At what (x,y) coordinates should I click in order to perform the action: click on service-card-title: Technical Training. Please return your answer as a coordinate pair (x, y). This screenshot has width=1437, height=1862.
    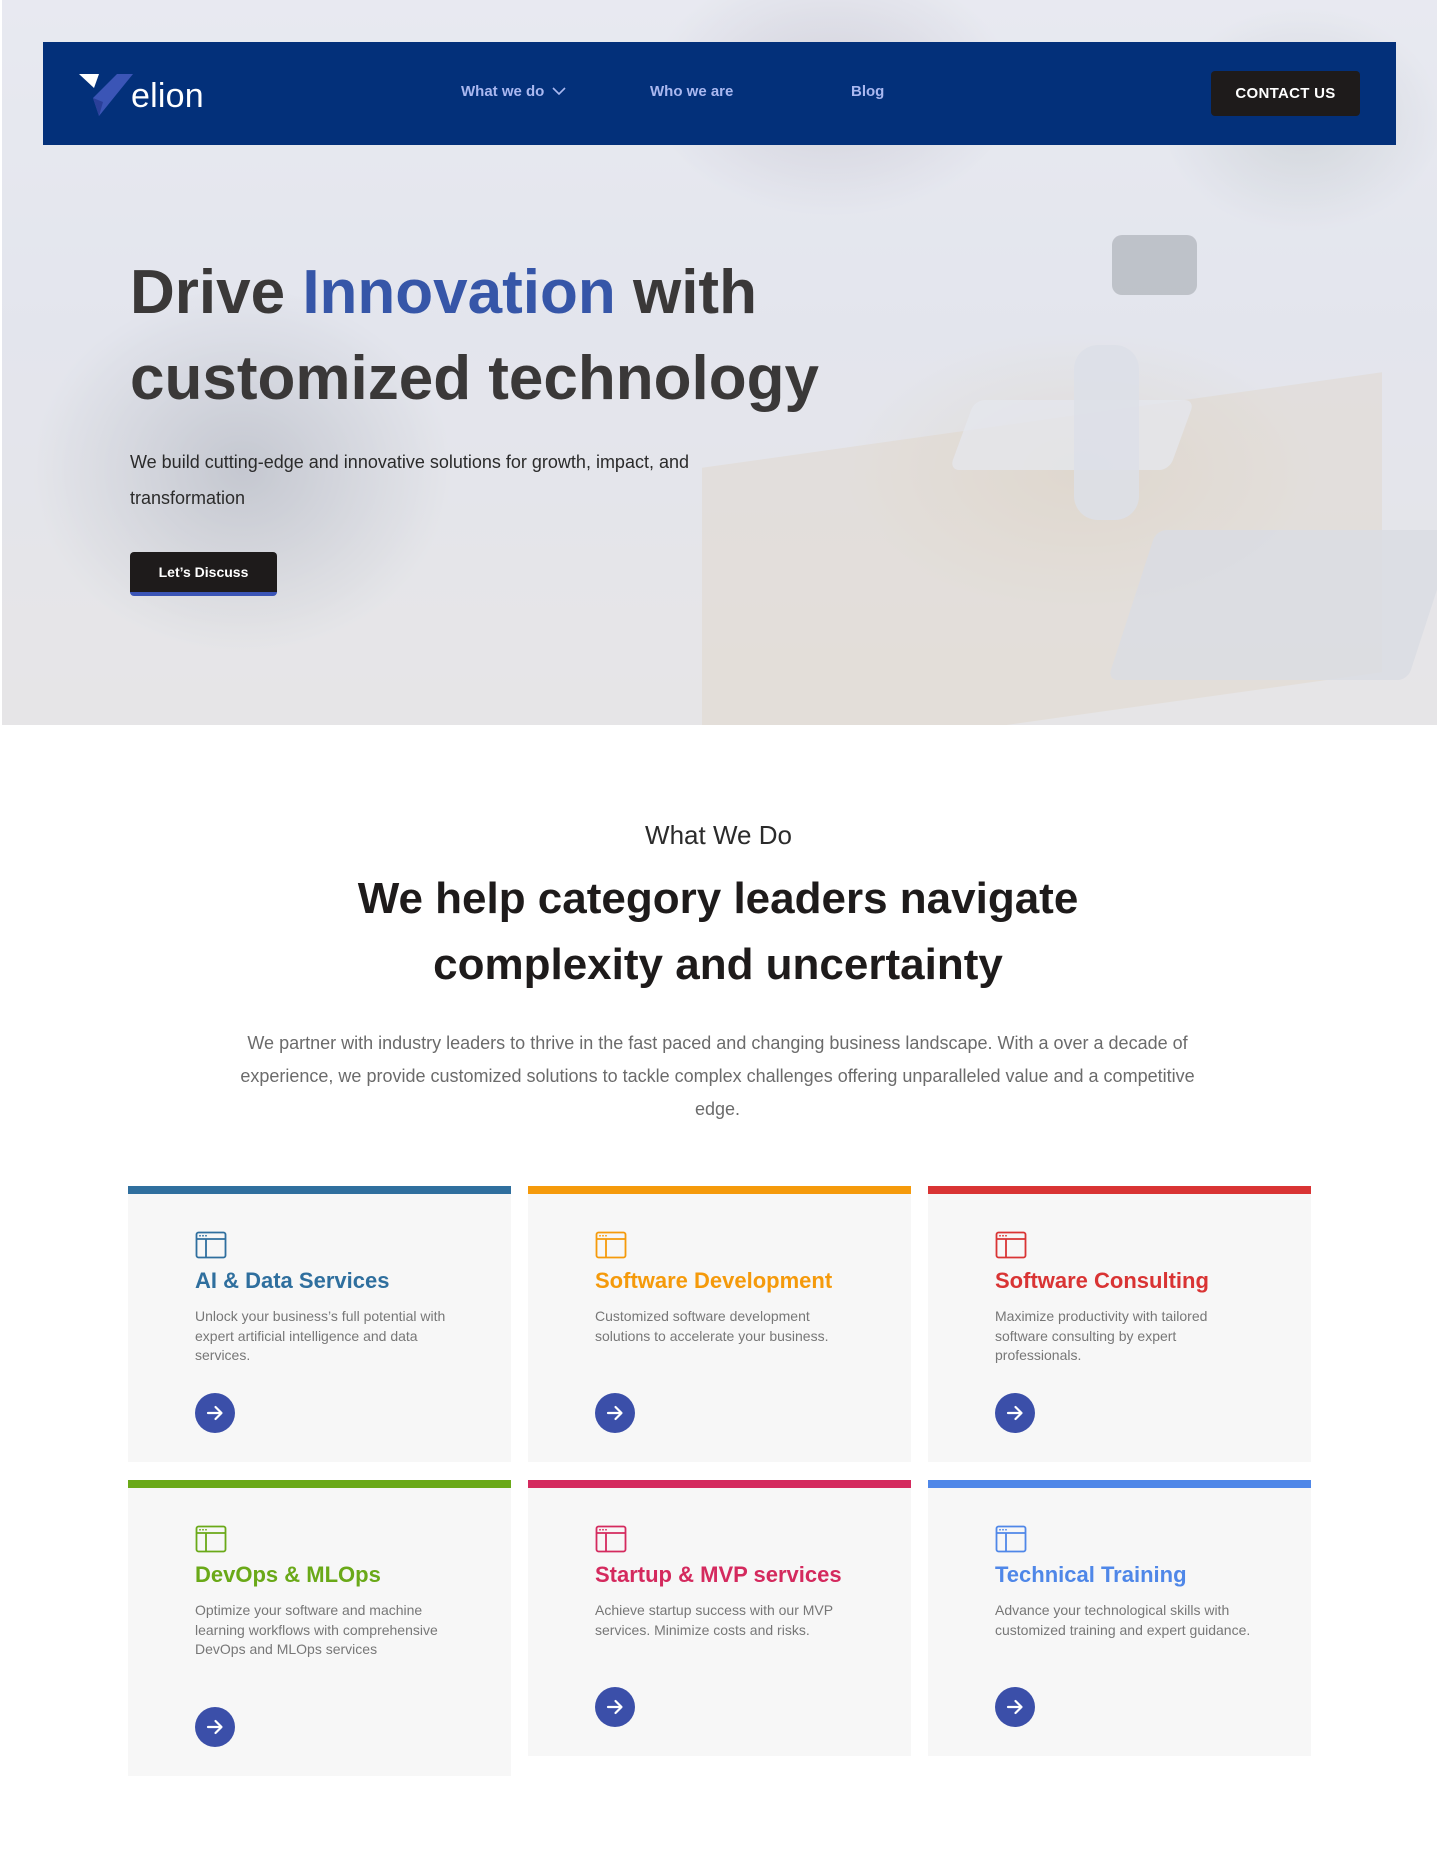
    Looking at the image, I should click on (1091, 1574).